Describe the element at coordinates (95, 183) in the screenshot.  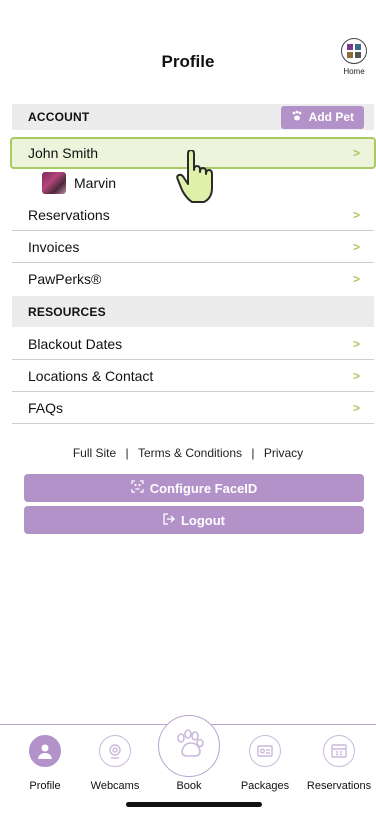
I see `pet-name: Marvin` at that location.